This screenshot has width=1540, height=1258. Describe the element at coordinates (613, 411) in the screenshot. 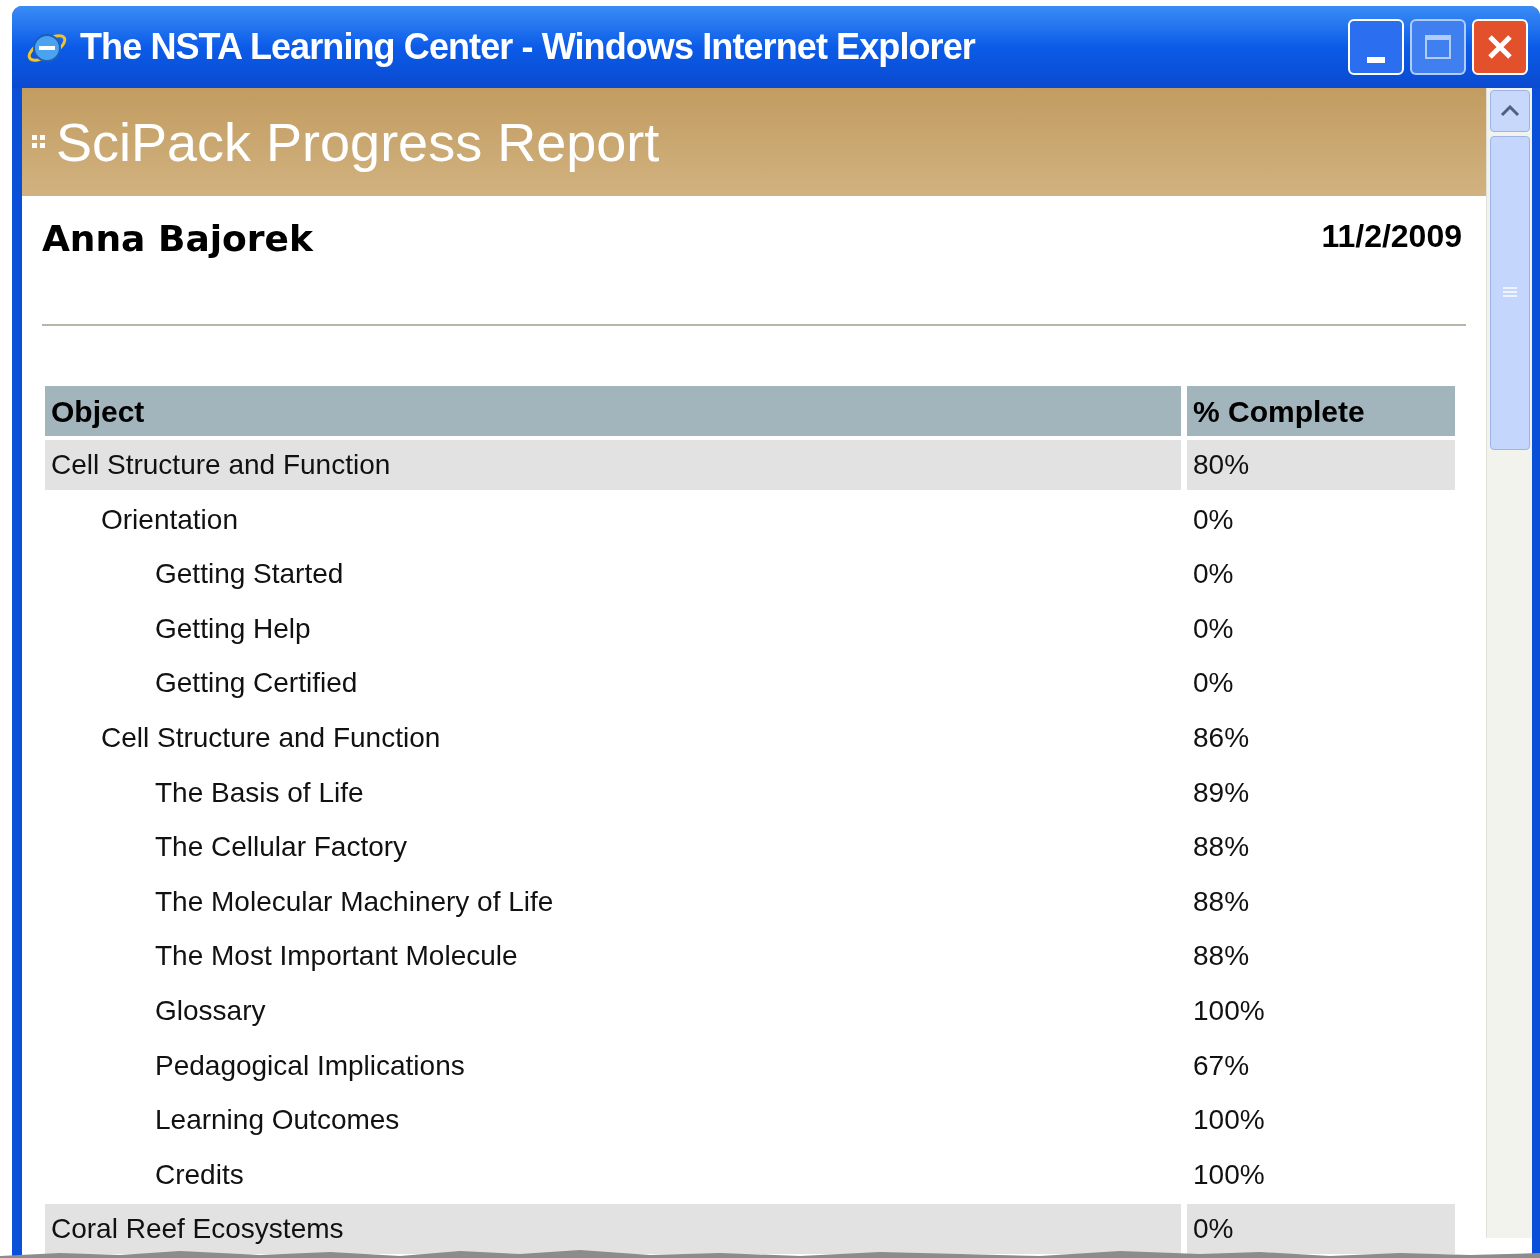

I see `column-header: Object` at that location.